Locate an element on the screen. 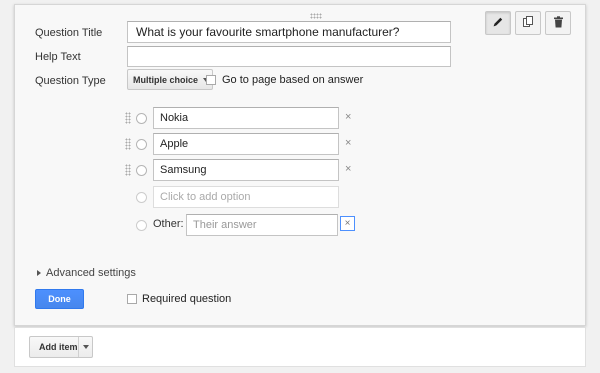  required-label: Required question is located at coordinates (187, 299).